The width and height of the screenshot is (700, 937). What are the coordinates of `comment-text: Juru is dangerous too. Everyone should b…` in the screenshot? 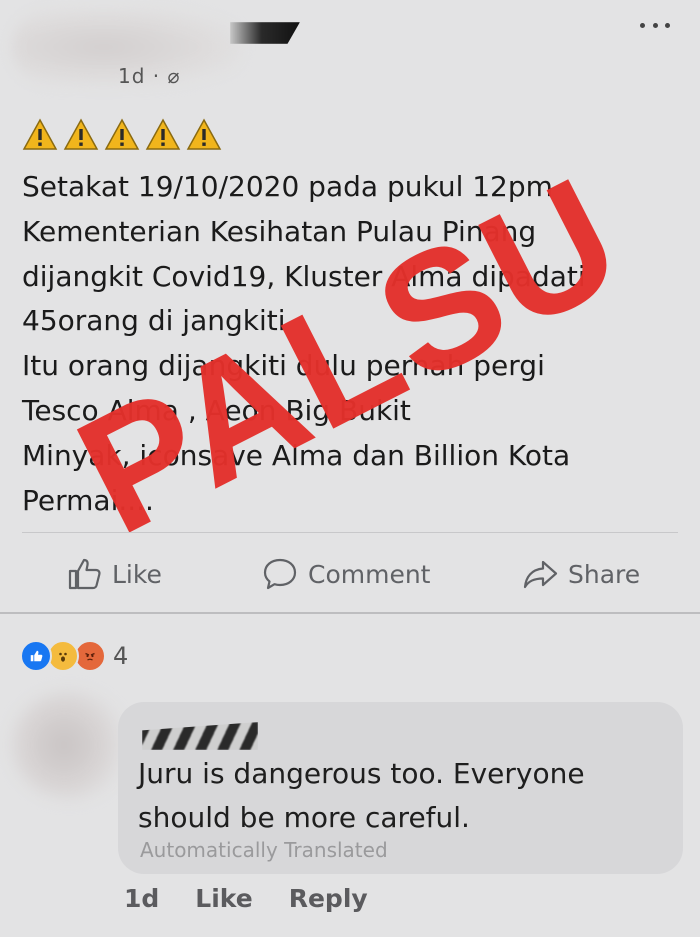 It's located at (361, 795).